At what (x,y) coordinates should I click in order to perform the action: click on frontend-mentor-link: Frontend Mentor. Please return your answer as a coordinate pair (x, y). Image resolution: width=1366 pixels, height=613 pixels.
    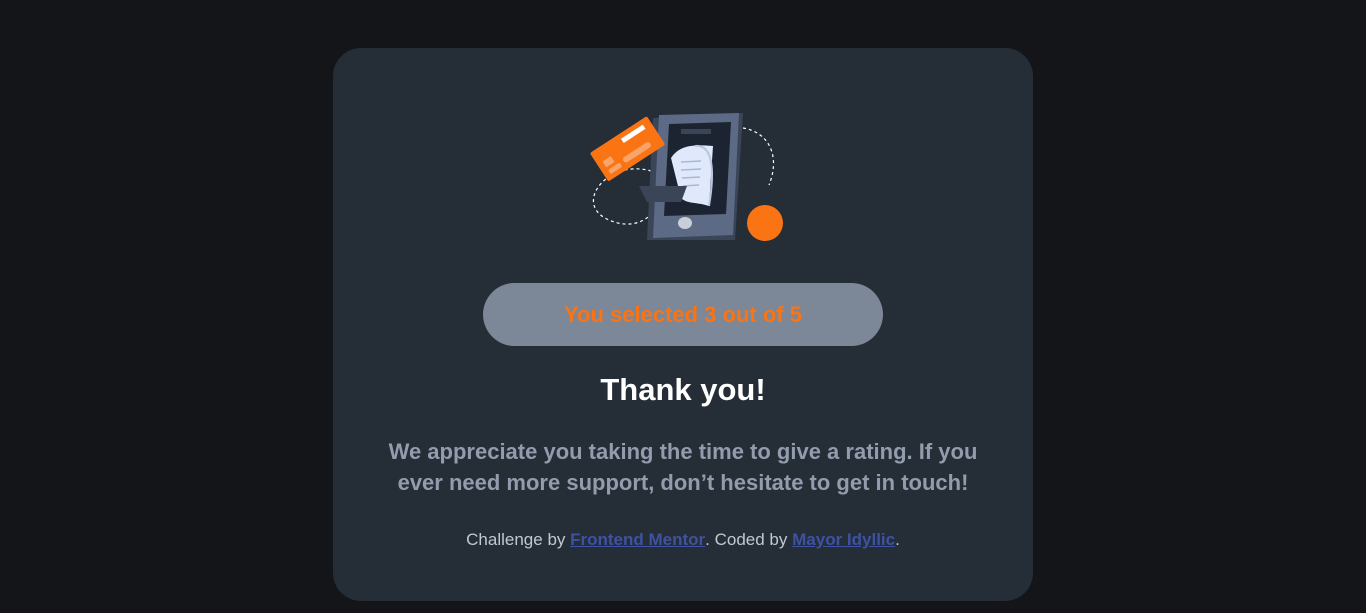
    Looking at the image, I should click on (637, 539).